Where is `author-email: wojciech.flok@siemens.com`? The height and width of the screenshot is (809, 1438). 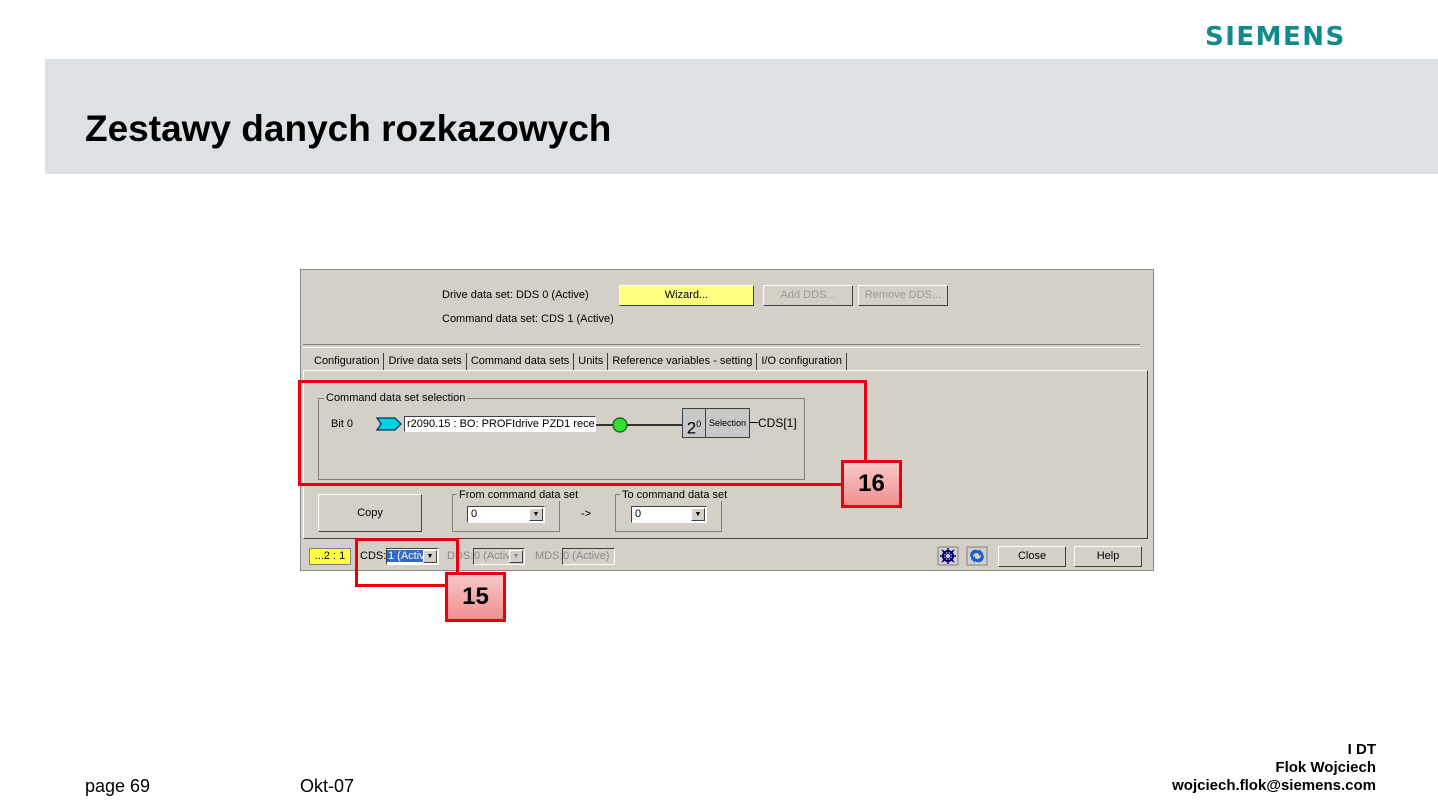 author-email: wojciech.flok@siemens.com is located at coordinates (1274, 785).